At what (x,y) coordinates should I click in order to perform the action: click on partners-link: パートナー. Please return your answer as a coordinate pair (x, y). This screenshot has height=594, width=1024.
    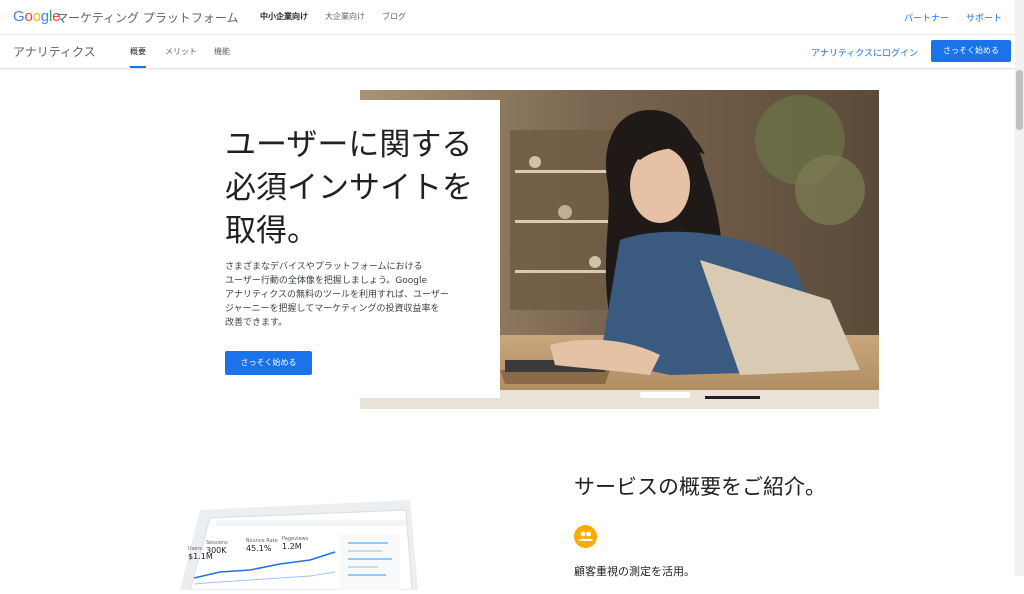
    Looking at the image, I should click on (926, 17).